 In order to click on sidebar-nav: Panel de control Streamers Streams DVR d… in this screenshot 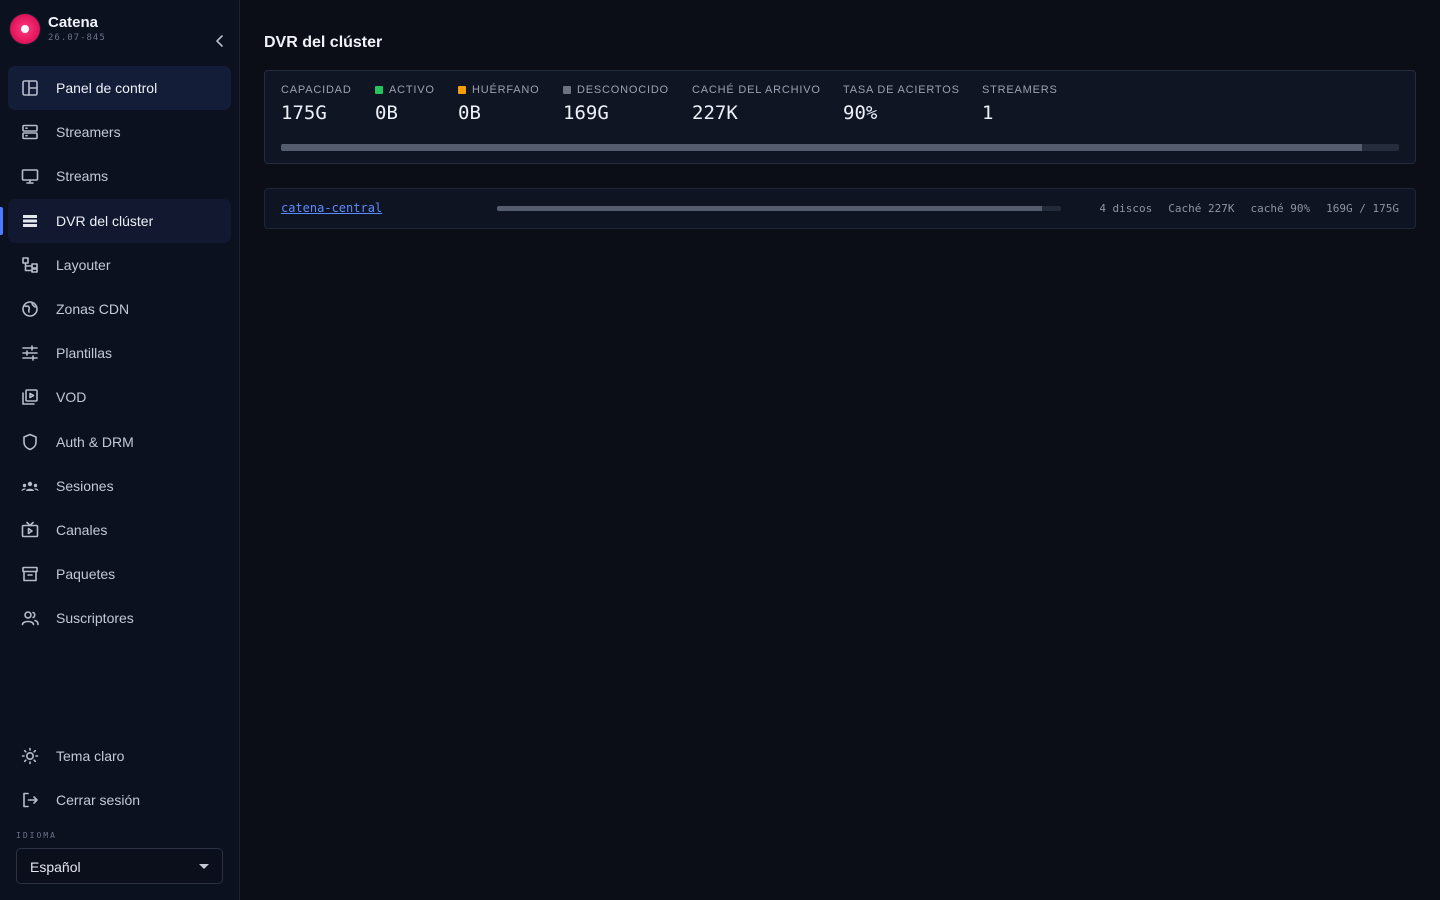, I will do `click(115, 353)`.